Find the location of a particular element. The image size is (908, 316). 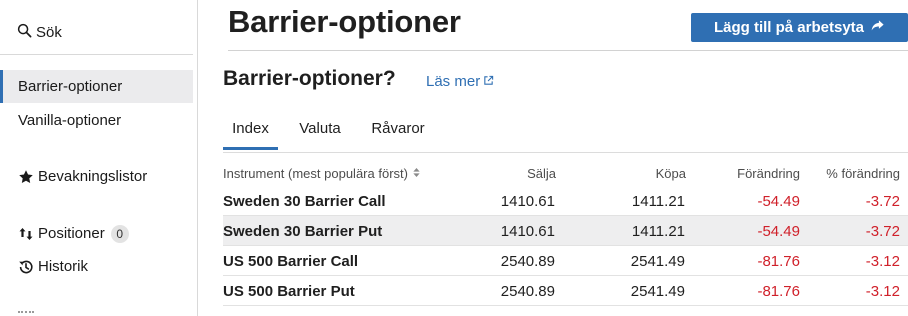

sidebar-search: Sök is located at coordinates (39, 32).